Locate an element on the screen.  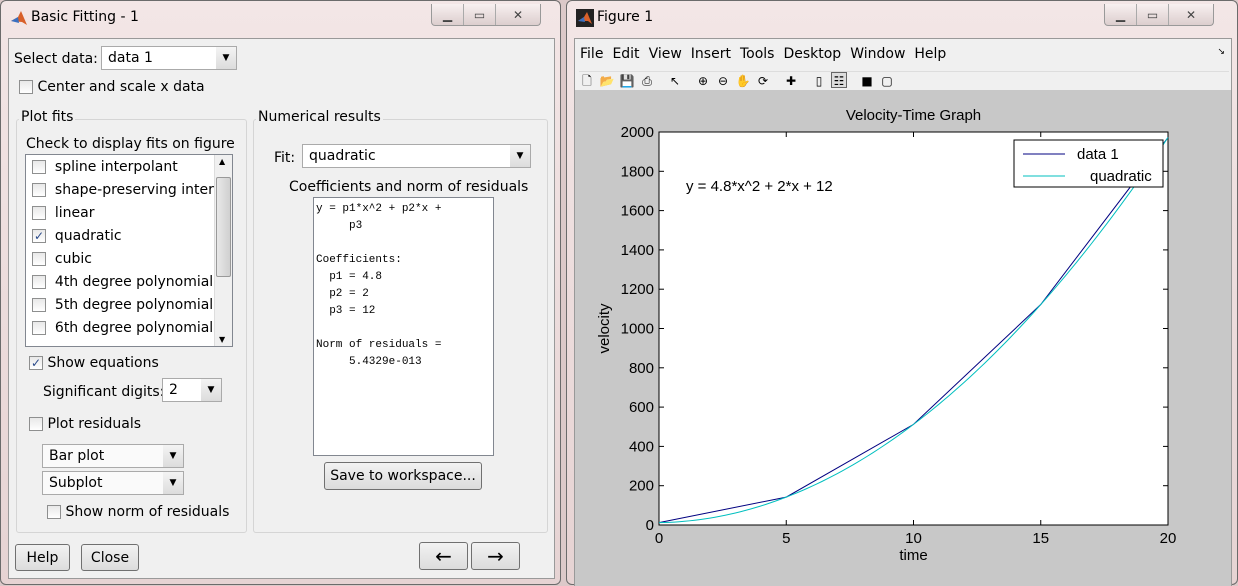
fit-option-label: linear is located at coordinates (74, 212).